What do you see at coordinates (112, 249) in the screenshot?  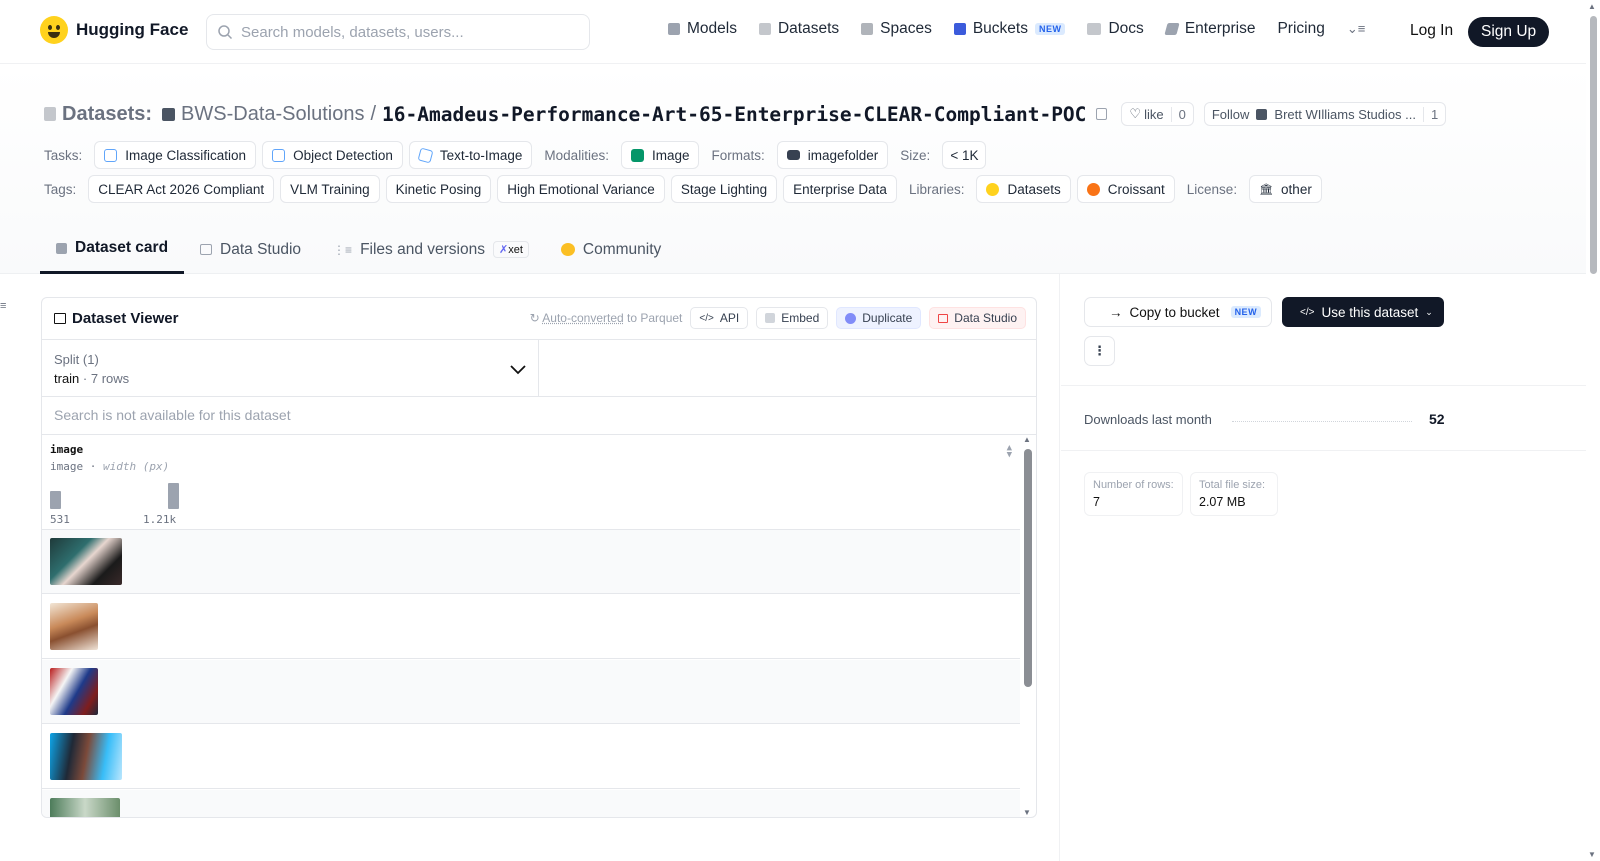 I see `tab-dataset-card: Dataset card` at bounding box center [112, 249].